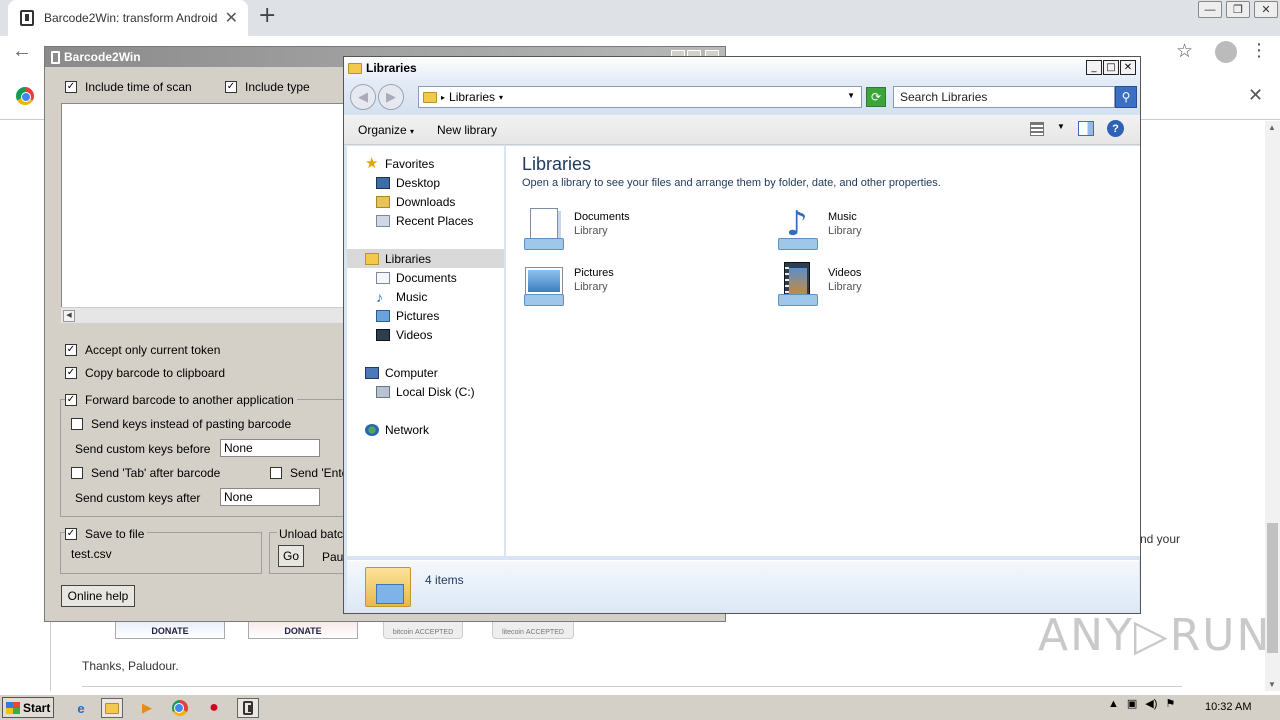  I want to click on nav-local-disk-label: Local Disk (C:), so click(435, 391).